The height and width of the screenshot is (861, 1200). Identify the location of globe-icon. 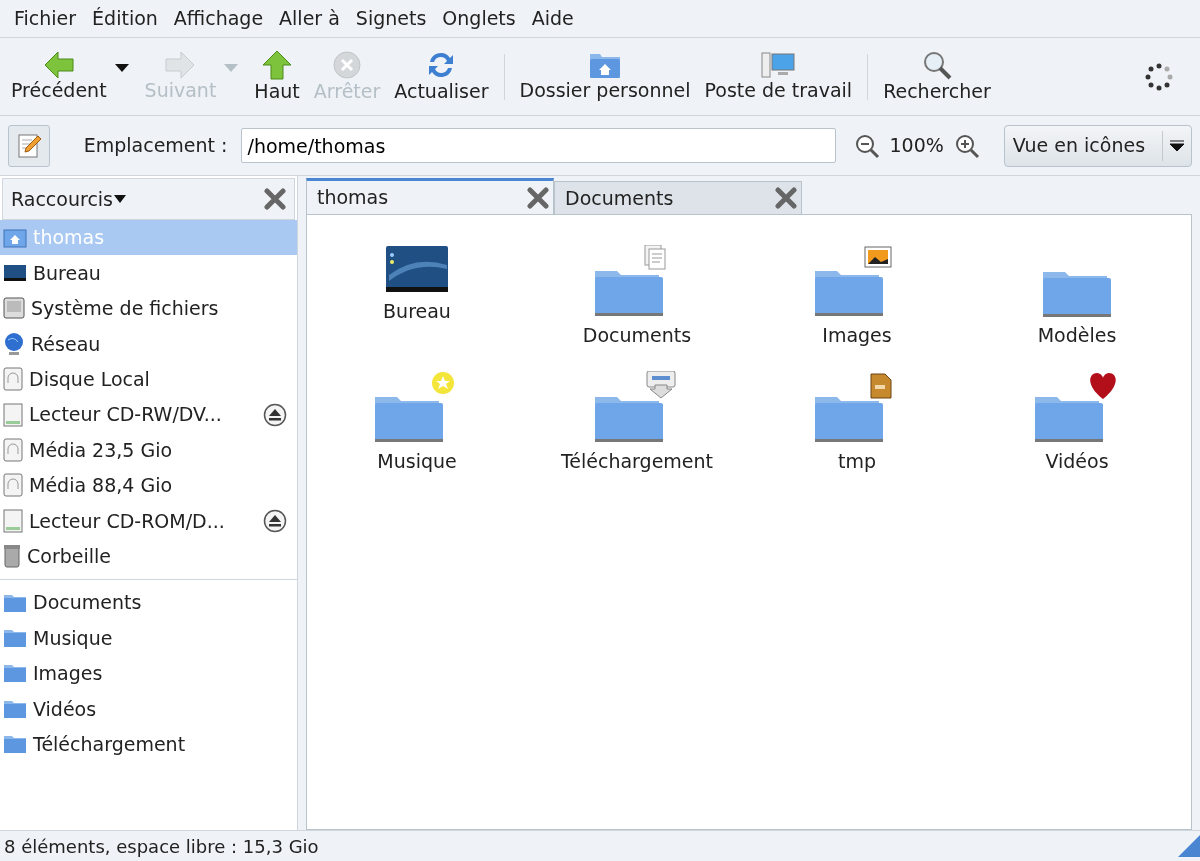
(14, 343).